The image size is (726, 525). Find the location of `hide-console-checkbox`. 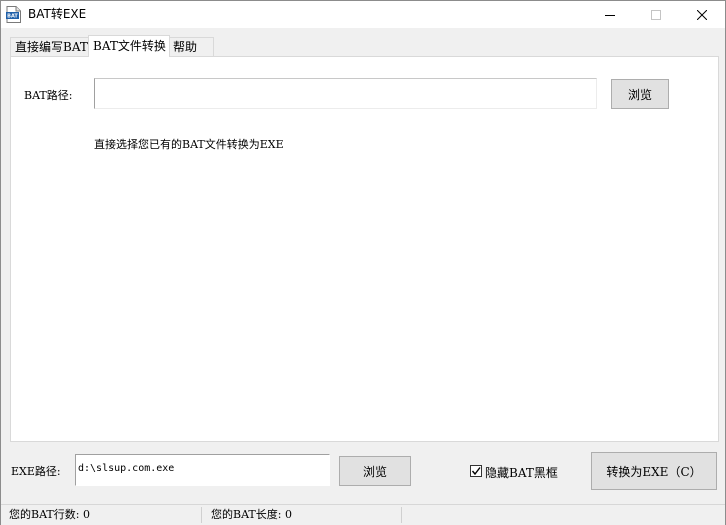

hide-console-checkbox is located at coordinates (476, 471).